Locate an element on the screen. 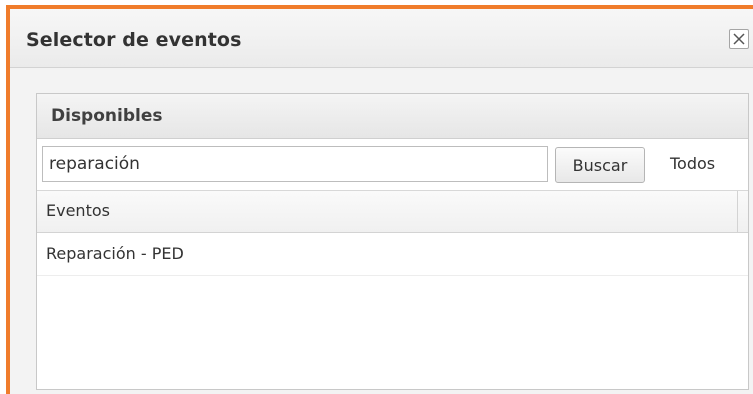  close-icon is located at coordinates (739, 39).